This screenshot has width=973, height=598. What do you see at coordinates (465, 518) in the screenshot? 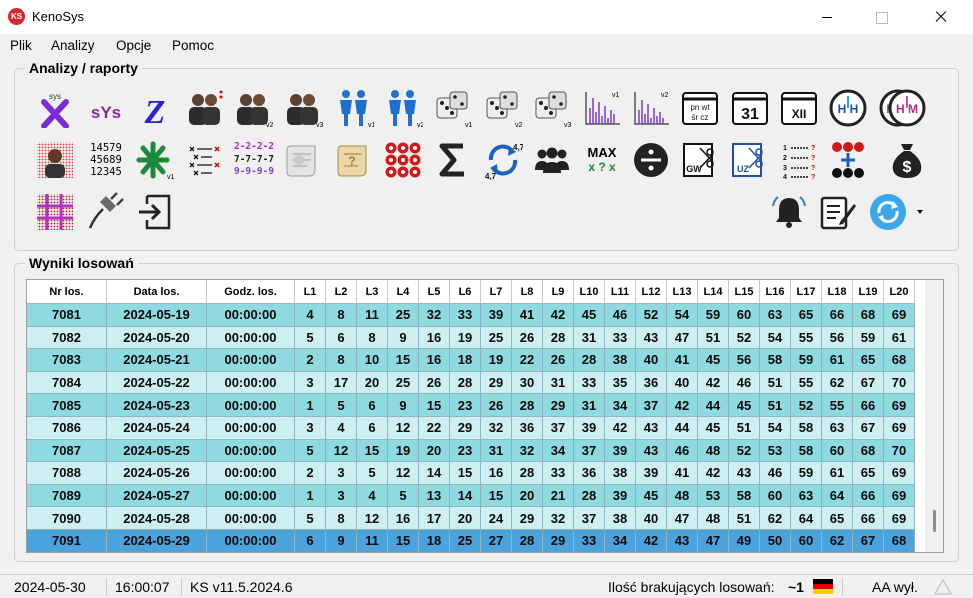
I see `table-cell: 20` at bounding box center [465, 518].